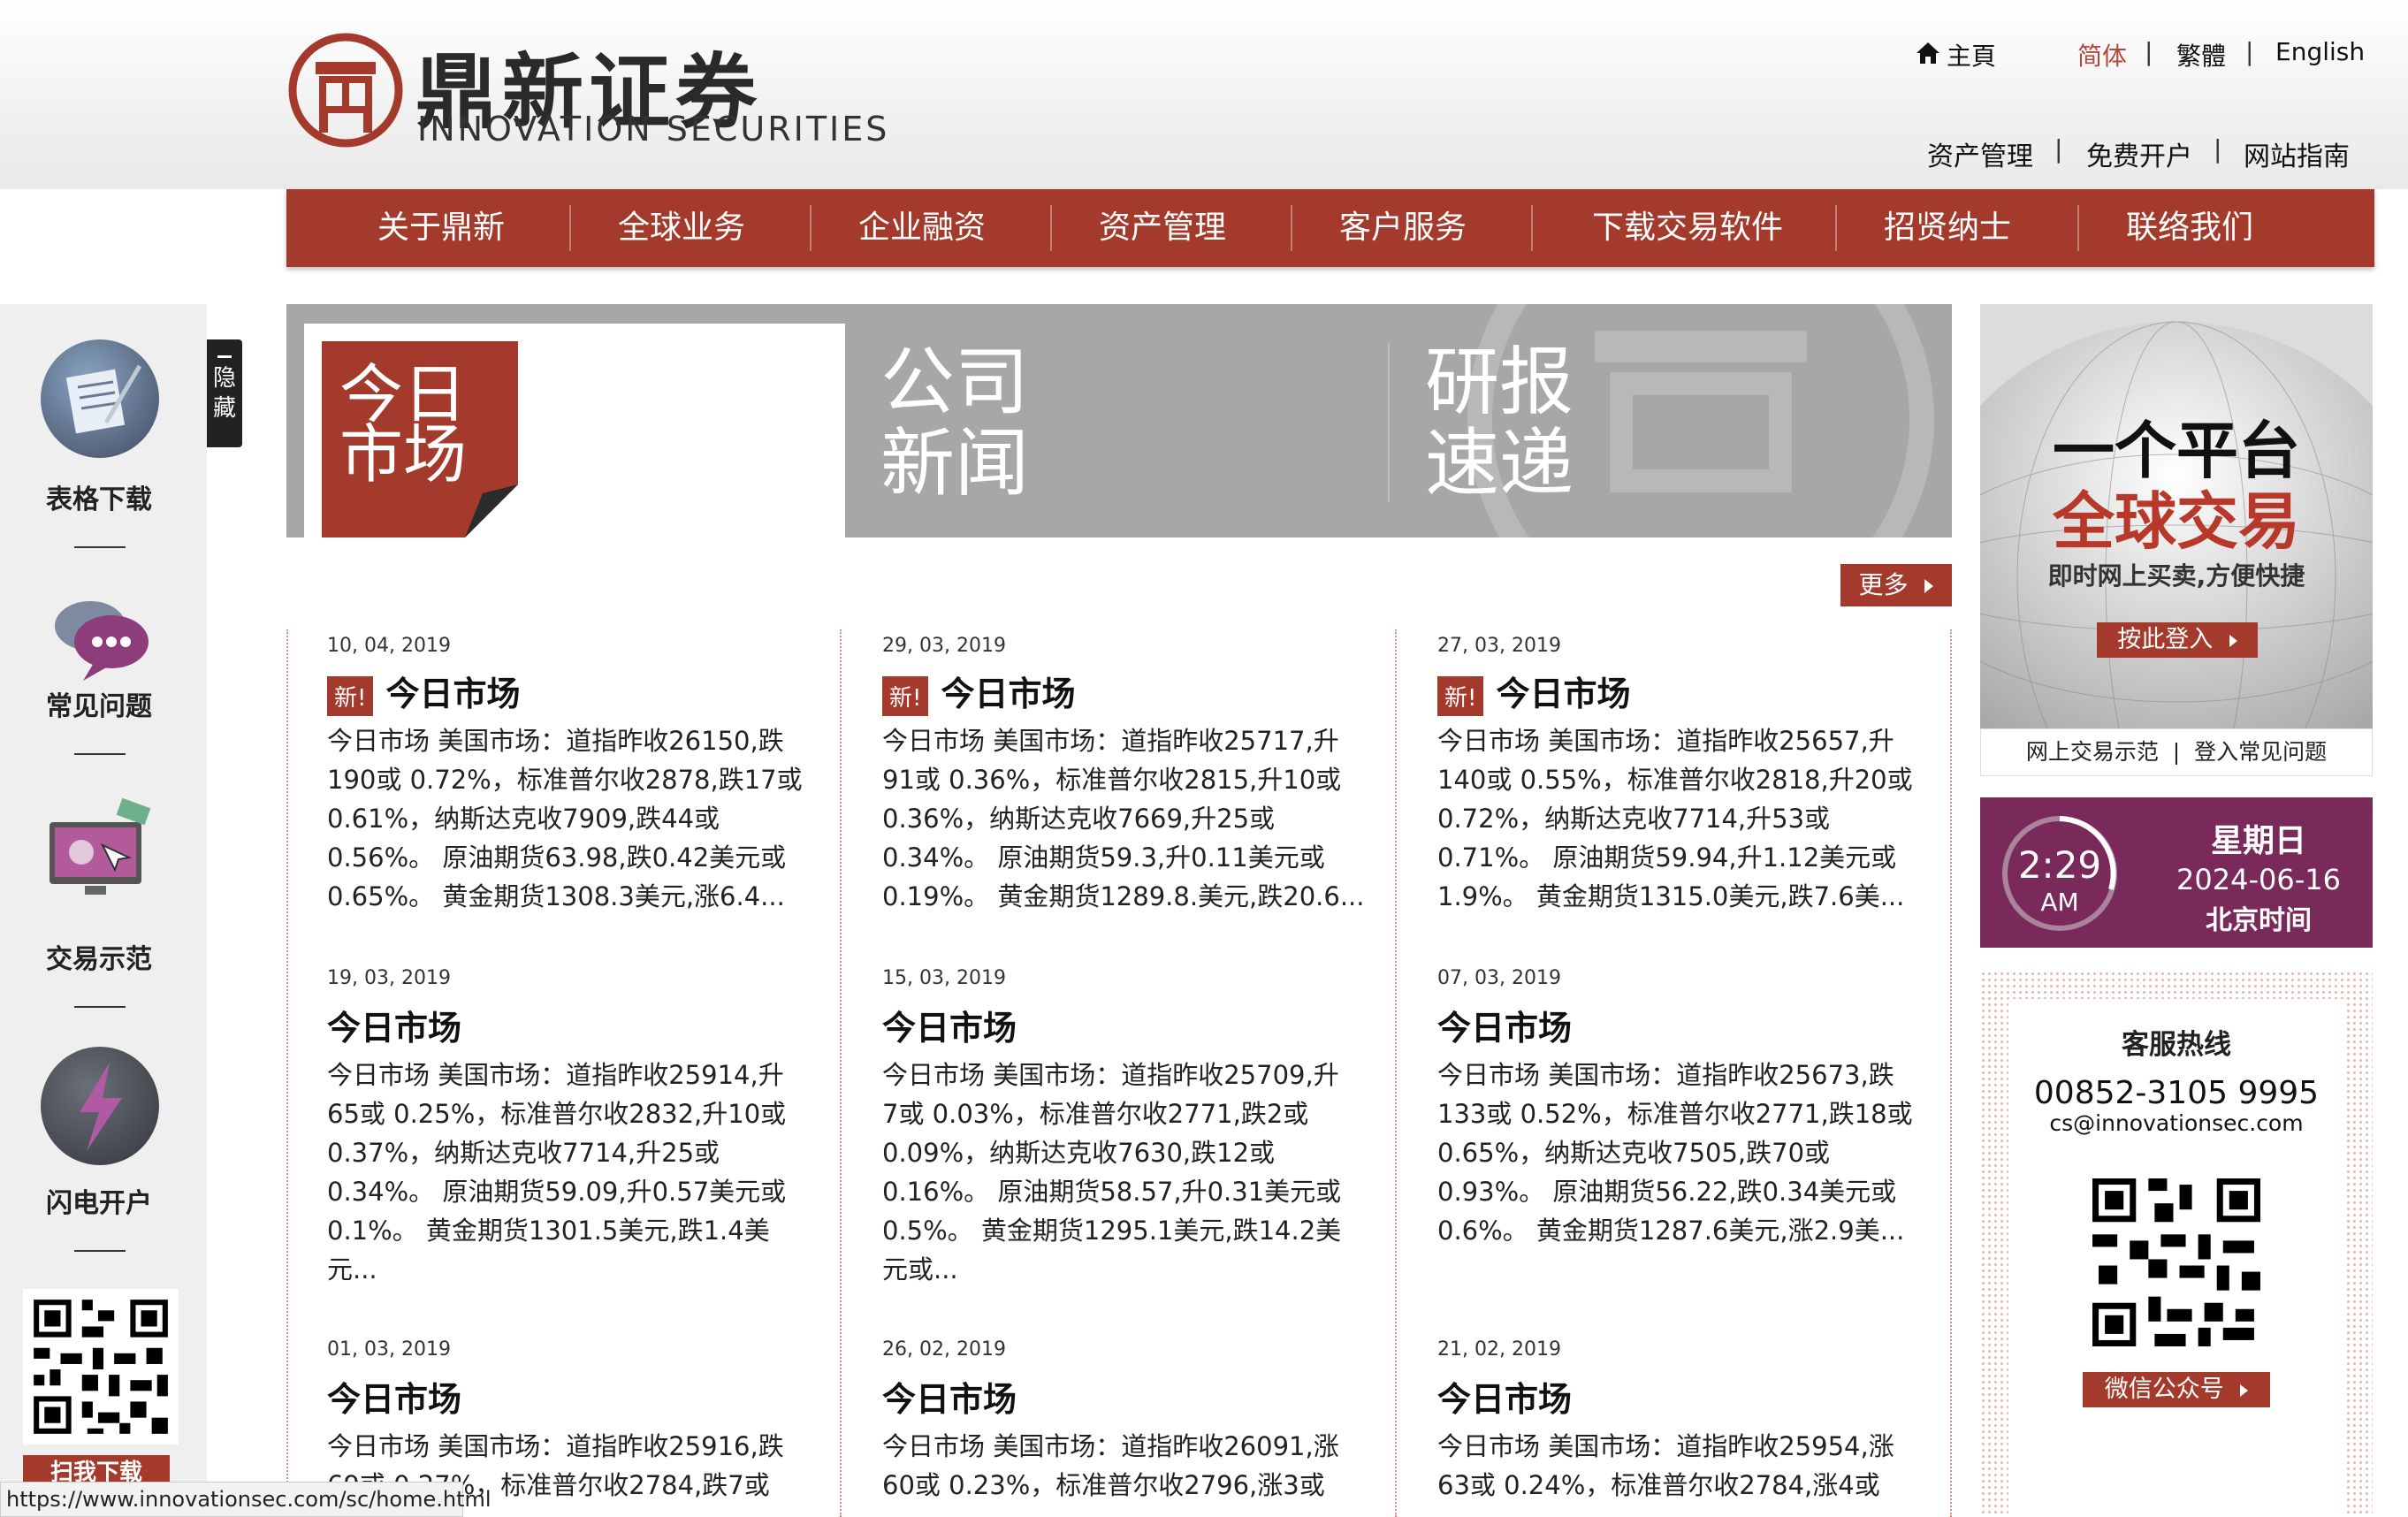  I want to click on home-link: 主頁, so click(1971, 54).